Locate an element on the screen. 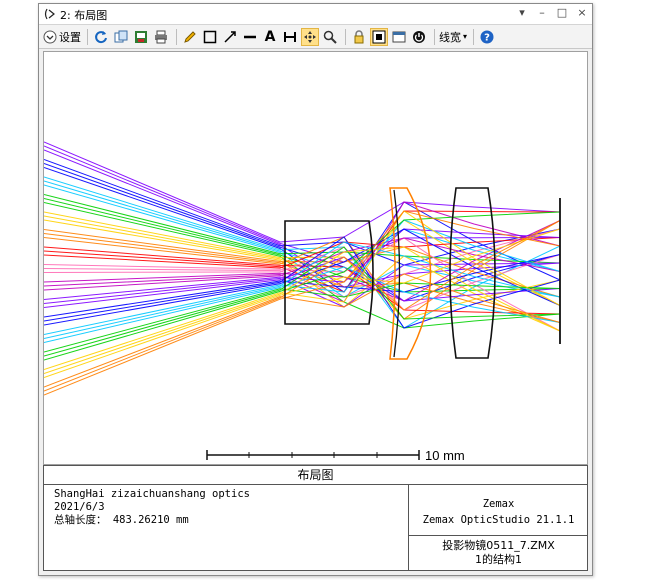 The image size is (669, 580). window-layout-button is located at coordinates (399, 37).